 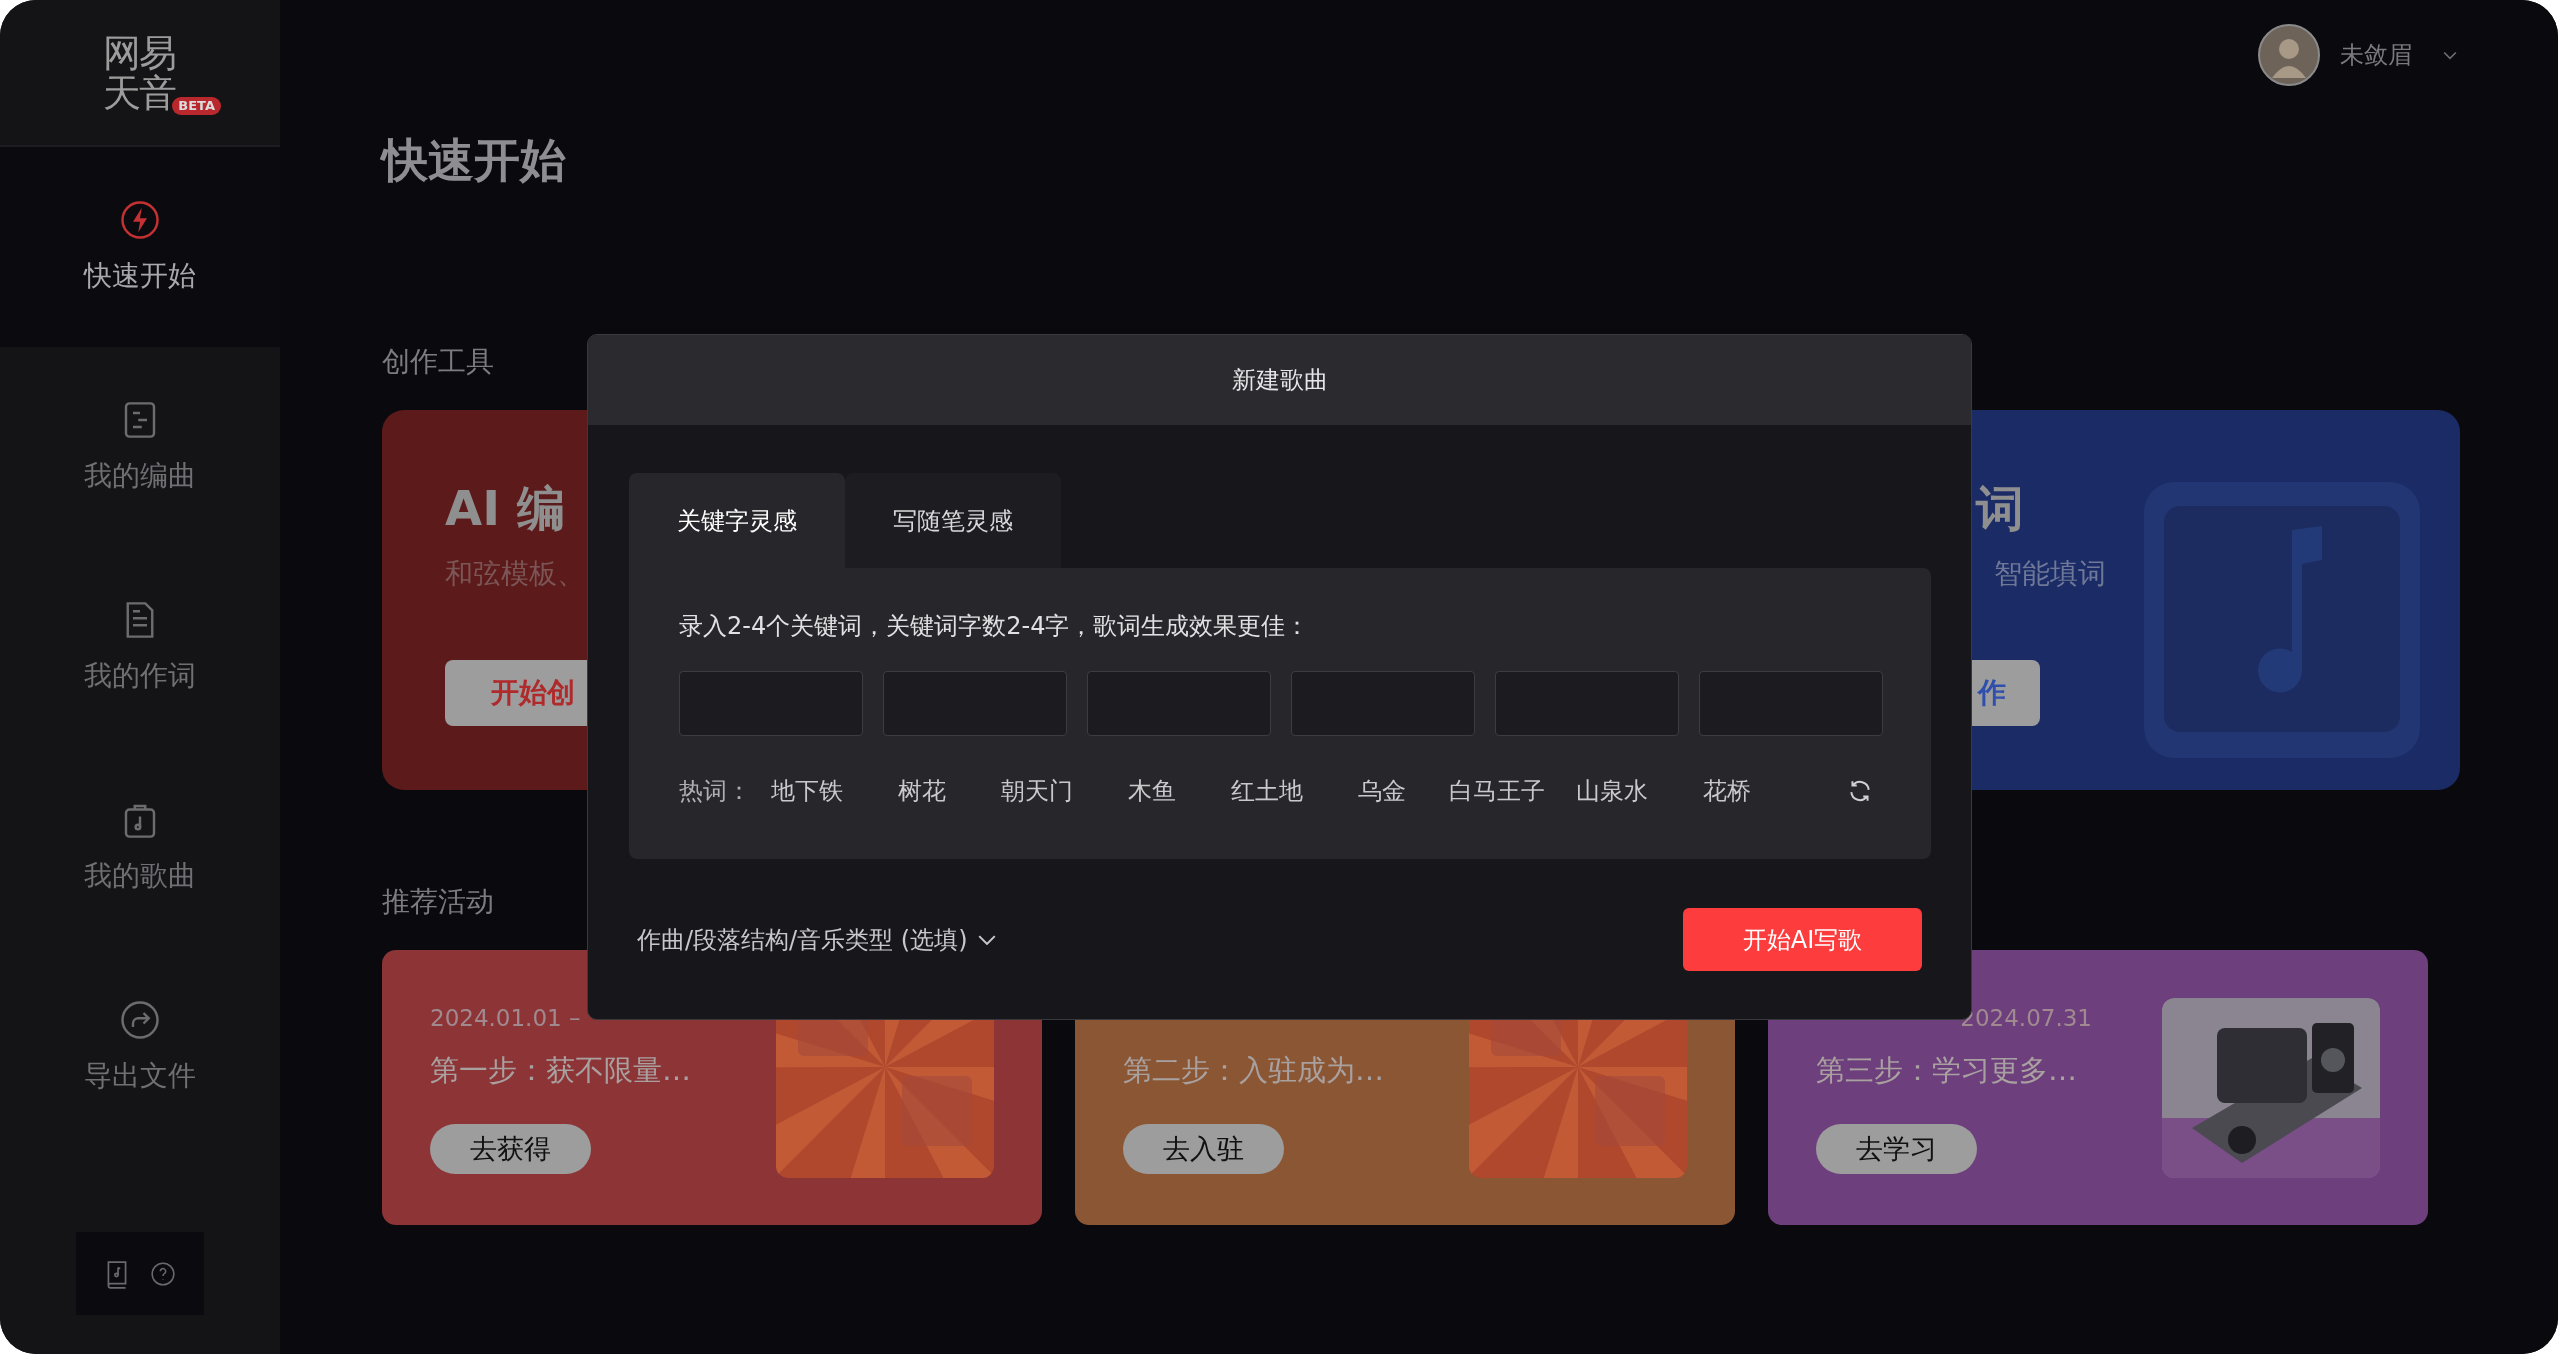 What do you see at coordinates (816, 939) in the screenshot?
I see `options-toggle: 作曲/段落结构/音乐类型 (选填)` at bounding box center [816, 939].